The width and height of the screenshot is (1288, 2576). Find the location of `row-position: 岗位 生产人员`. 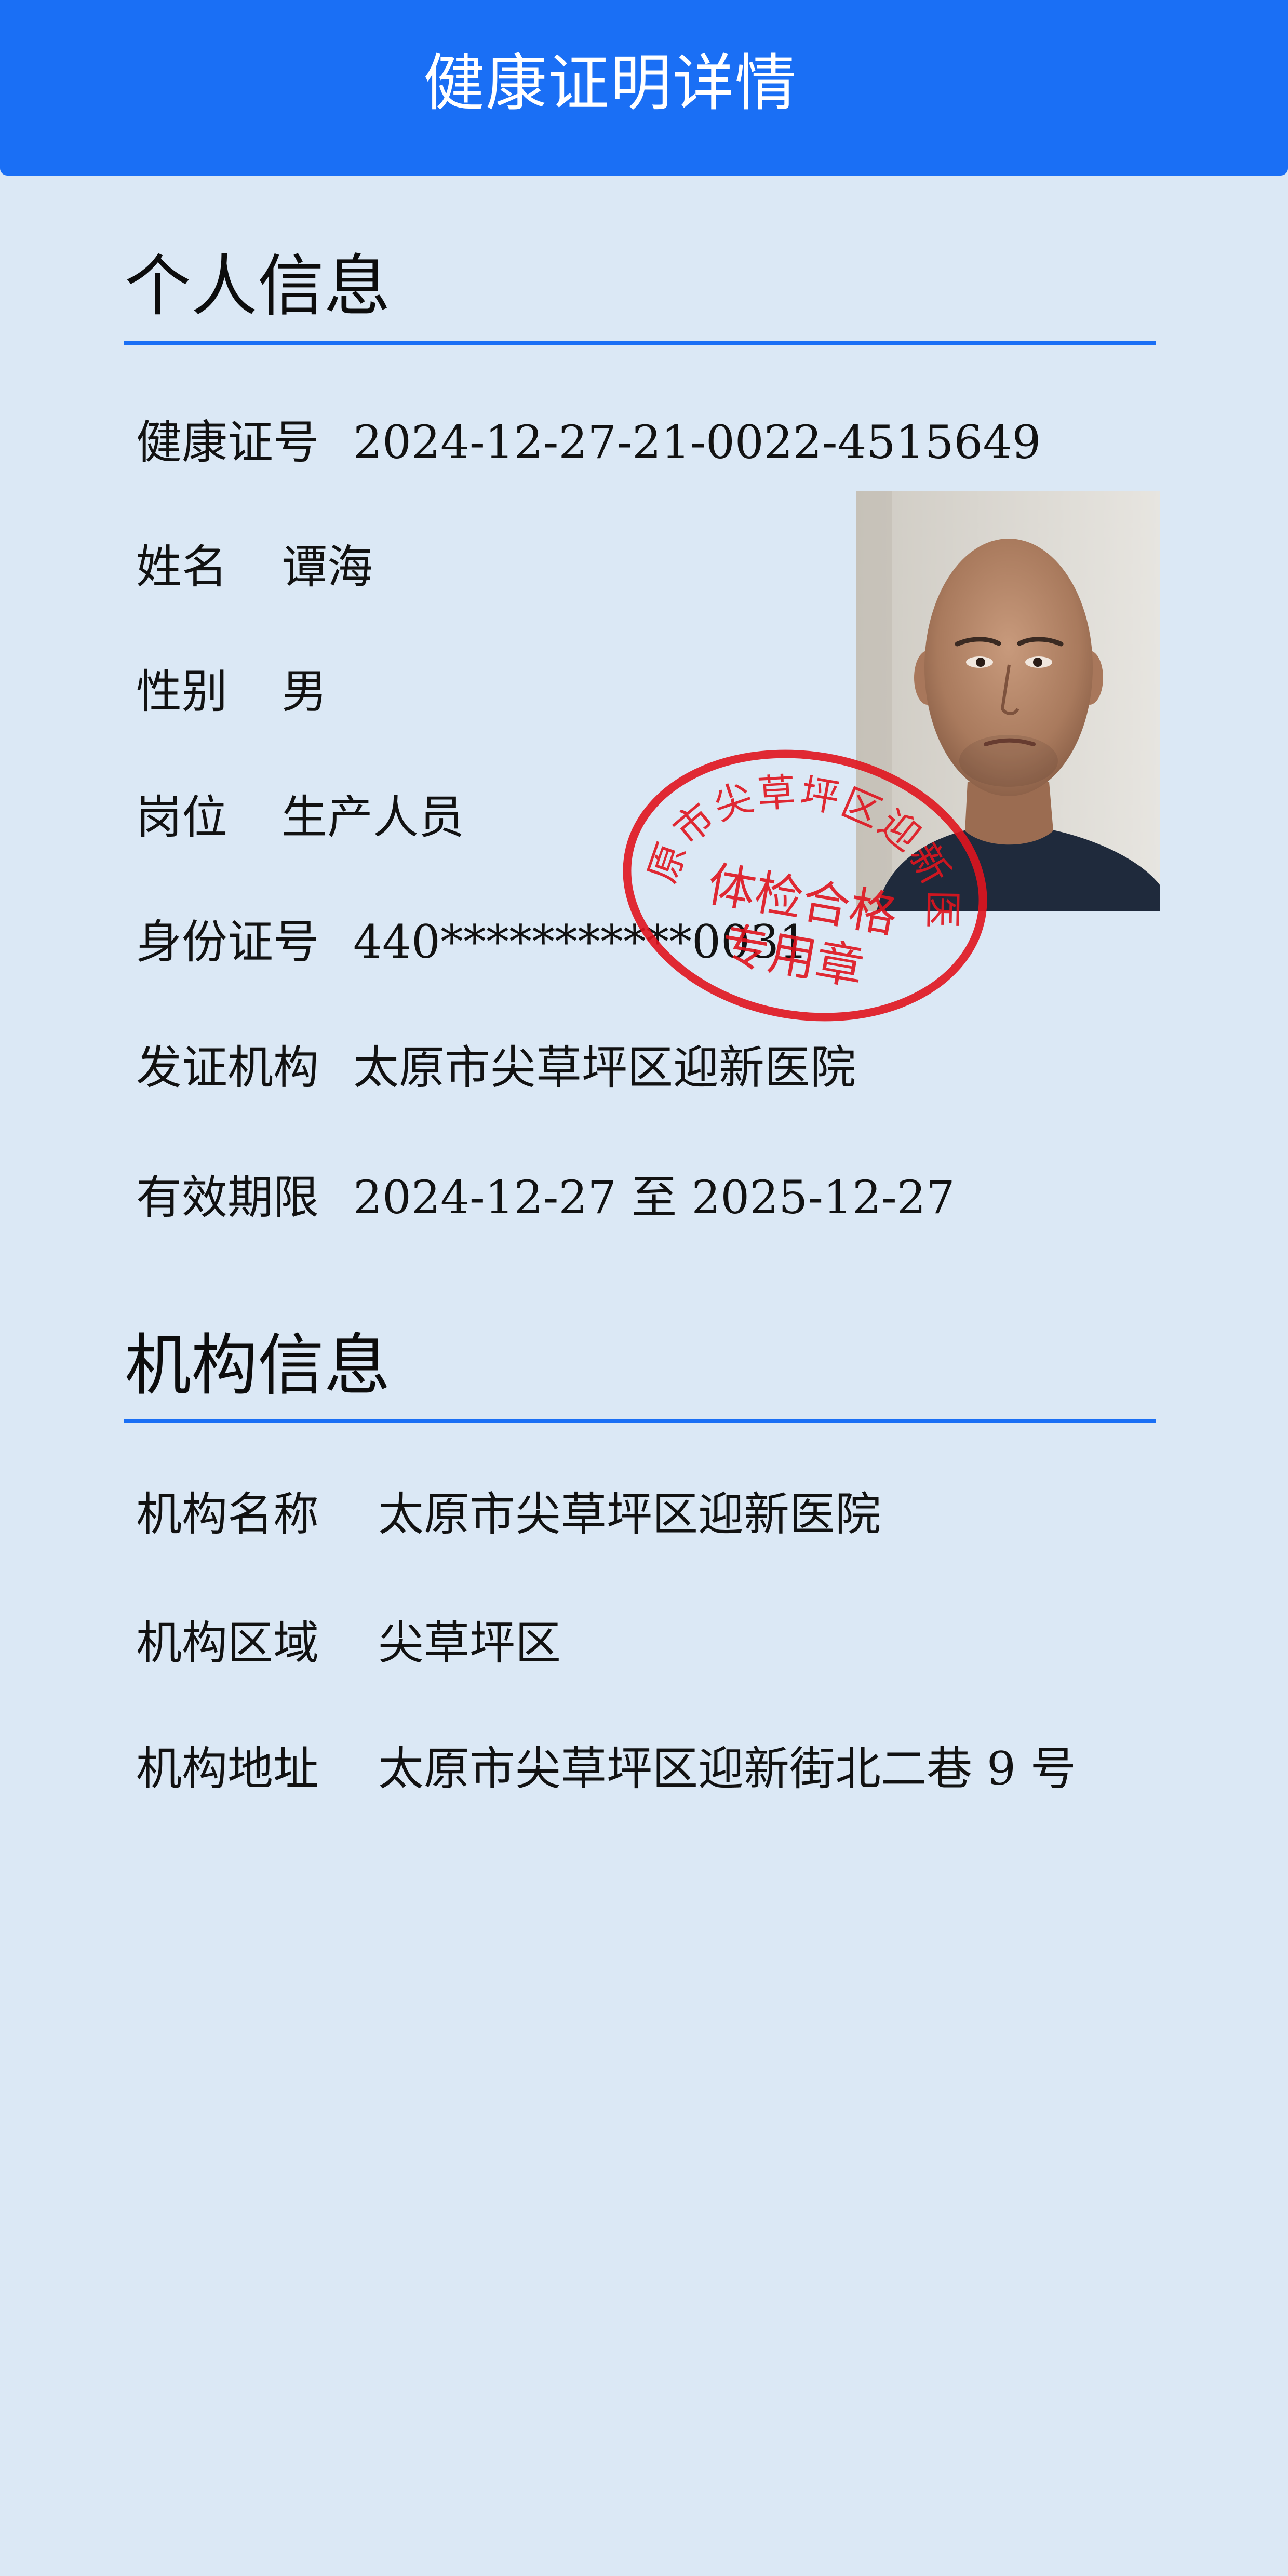

row-position: 岗位 生产人员 is located at coordinates (300, 817).